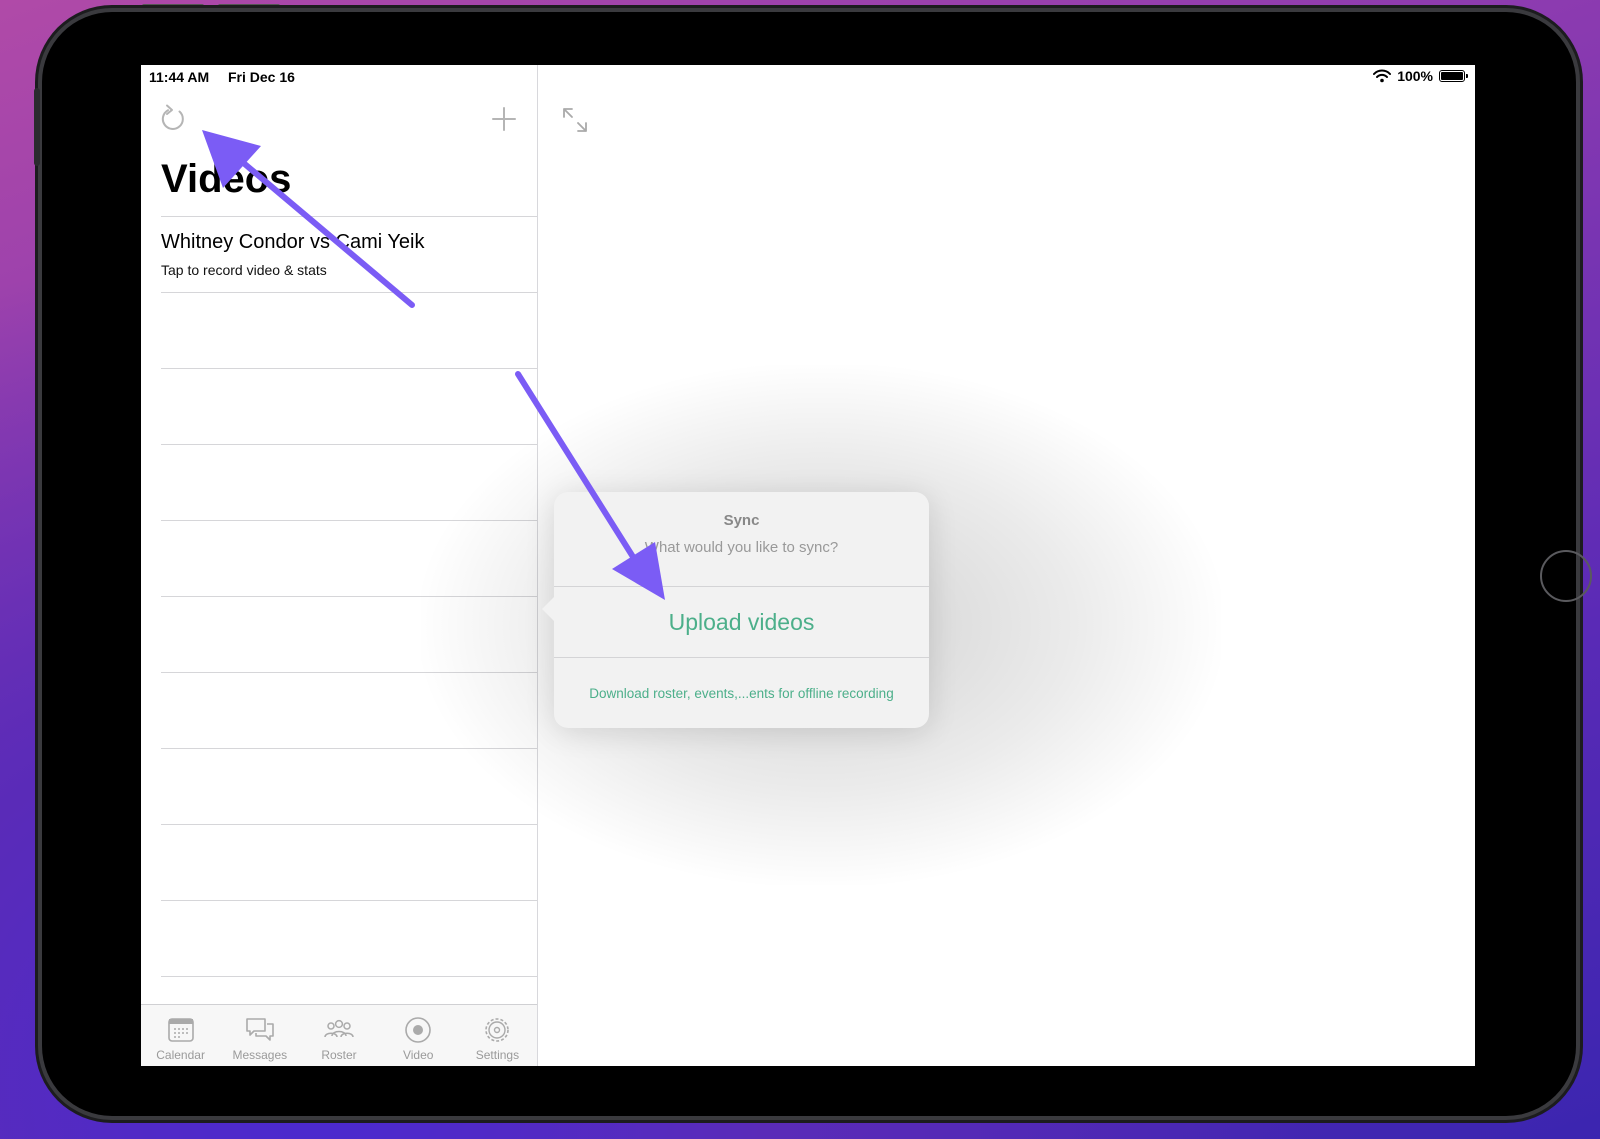 The width and height of the screenshot is (1600, 1139). I want to click on side-button, so click(37, 127).